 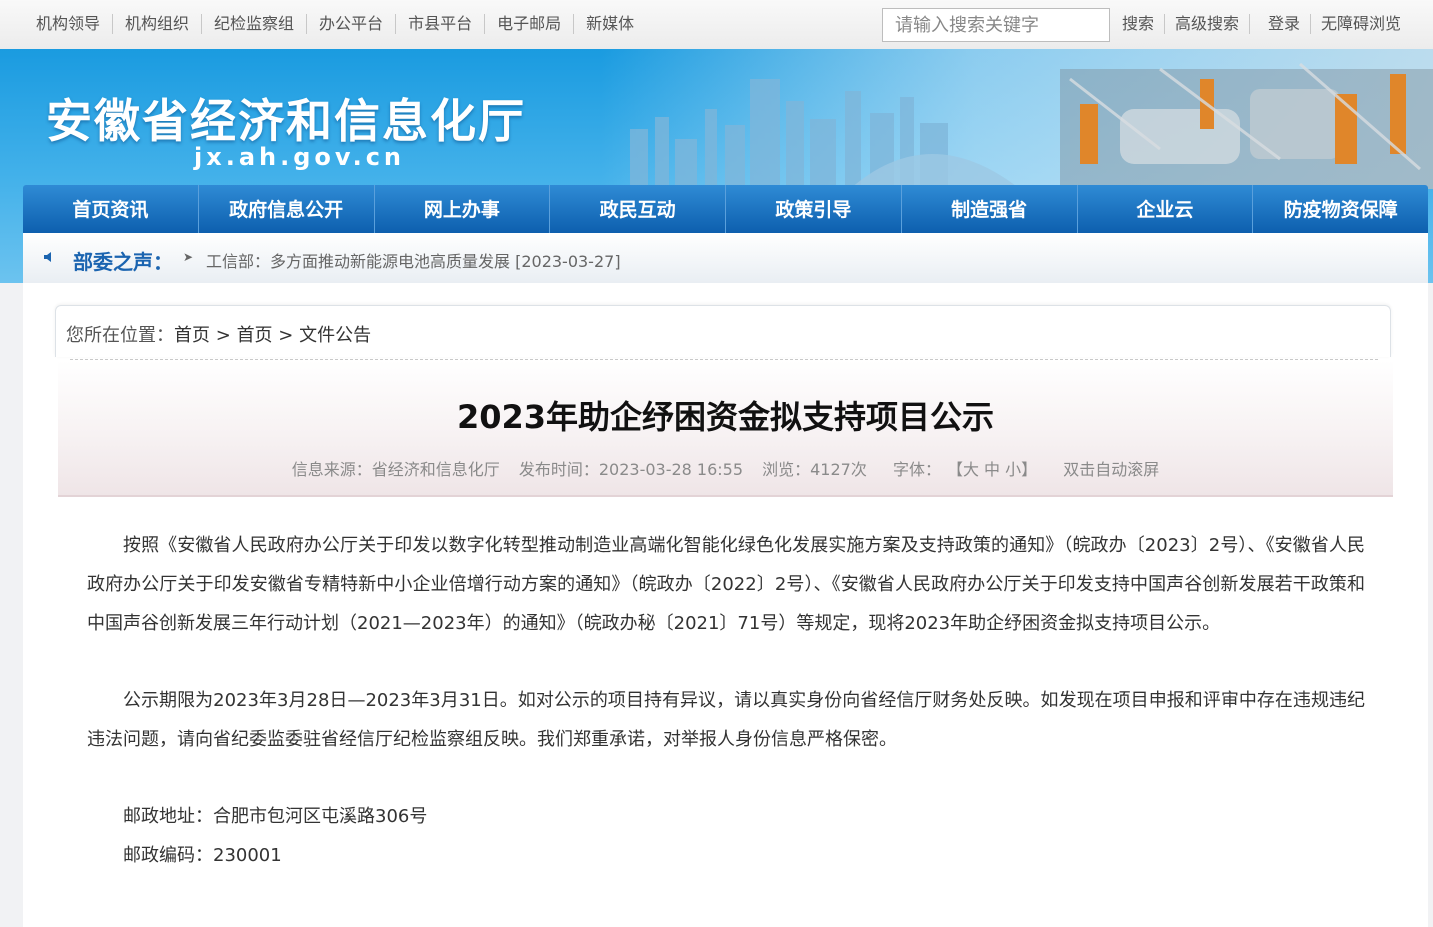 I want to click on nav-item-online-services: 网上办事, so click(x=463, y=209).